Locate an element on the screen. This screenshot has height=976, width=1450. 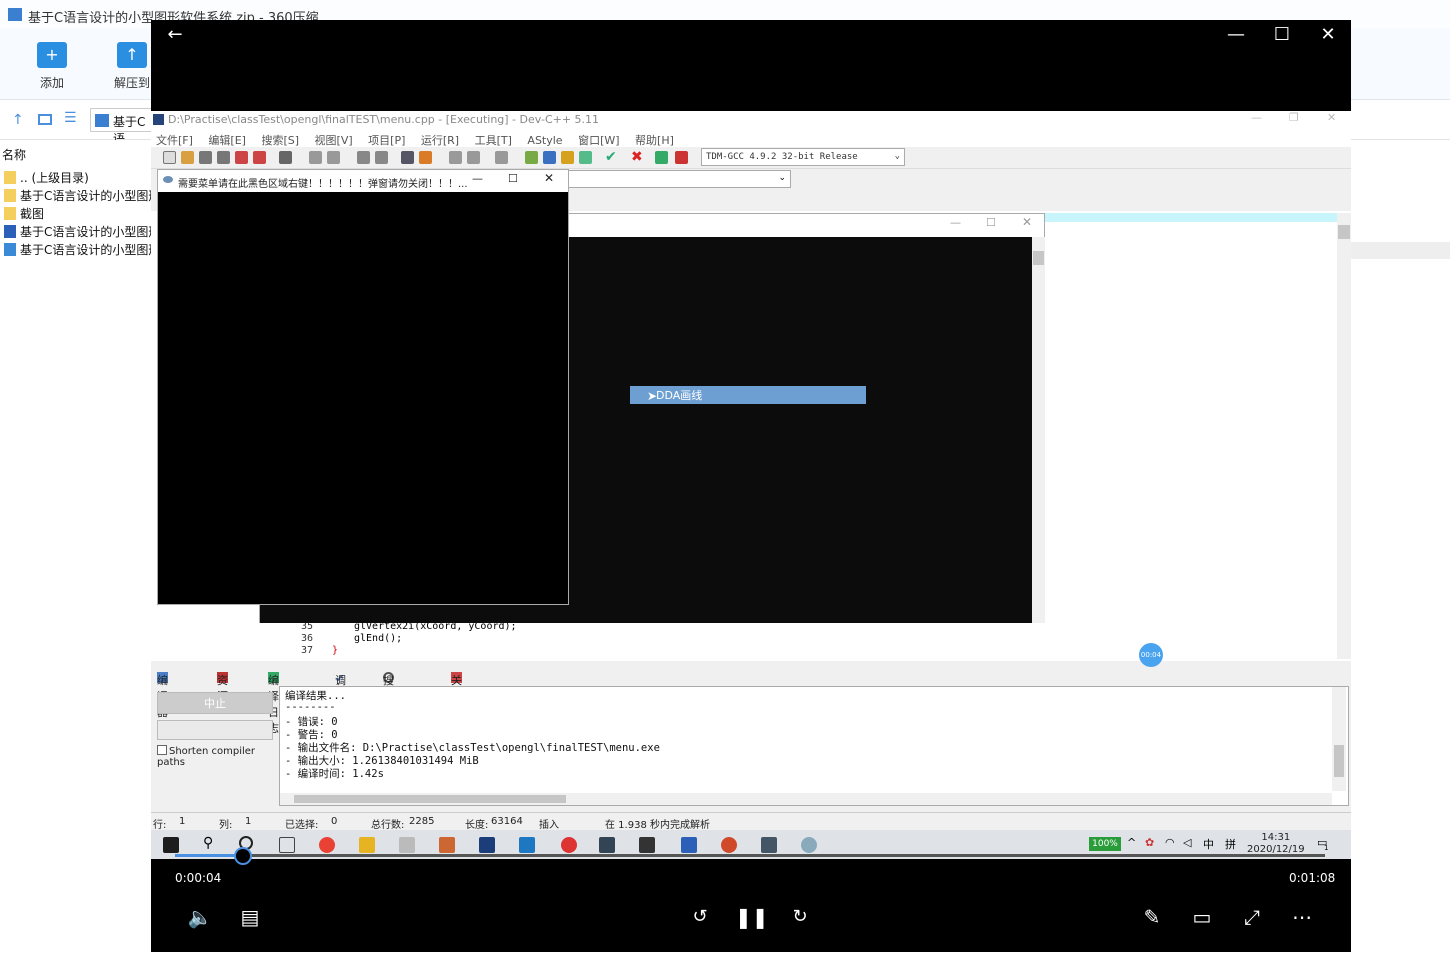
close-file-icon is located at coordinates (241, 157).